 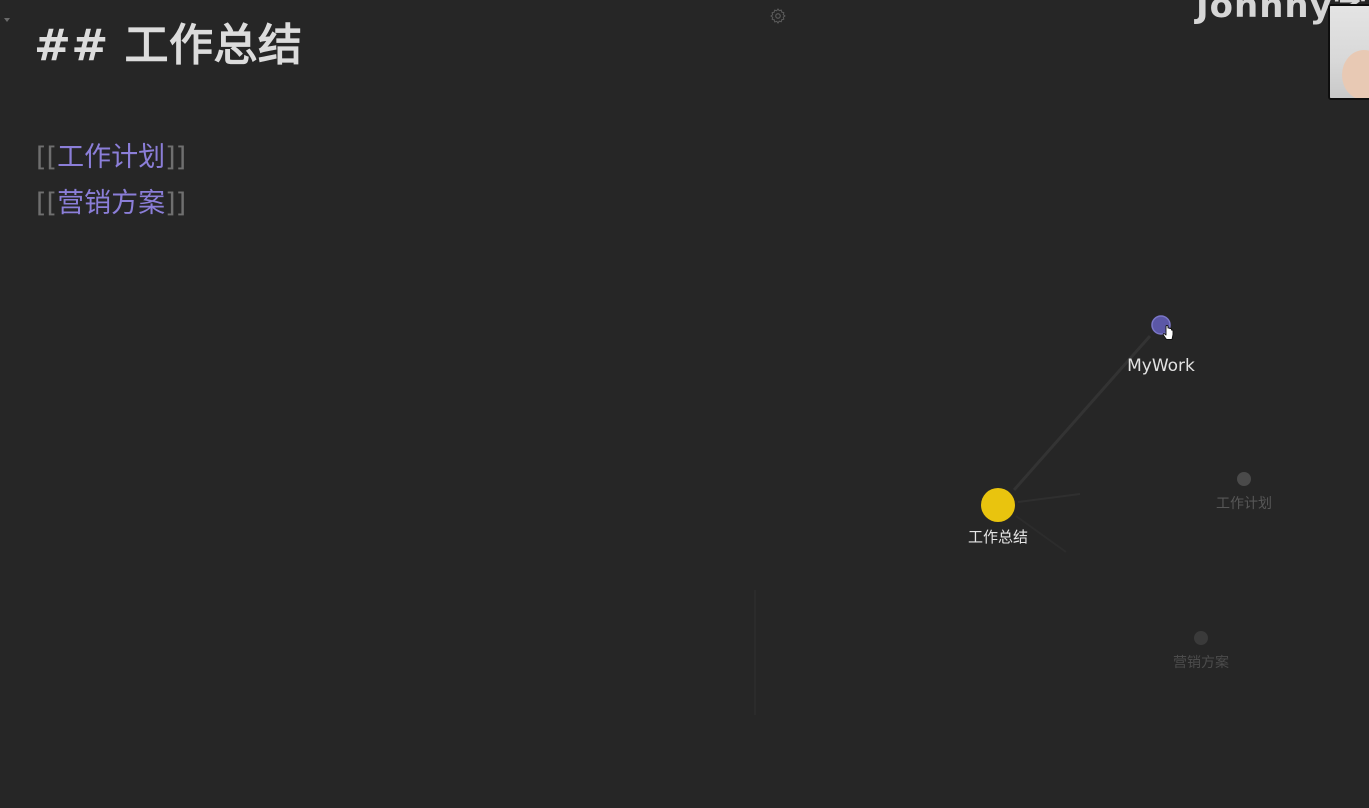 I want to click on node-label: 工作总结, so click(x=998, y=537).